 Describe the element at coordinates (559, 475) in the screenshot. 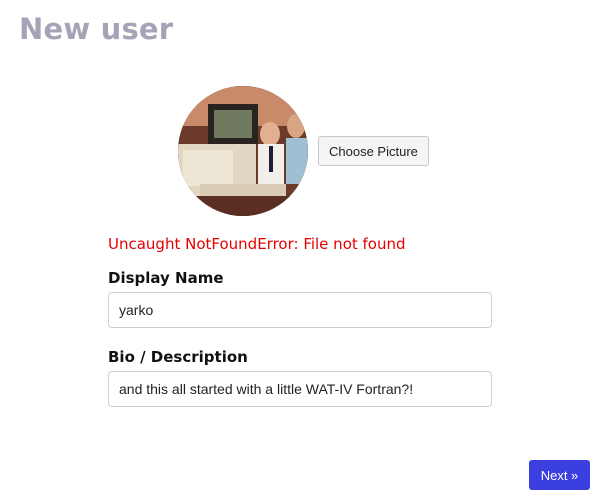

I see `next-button: Next »` at that location.